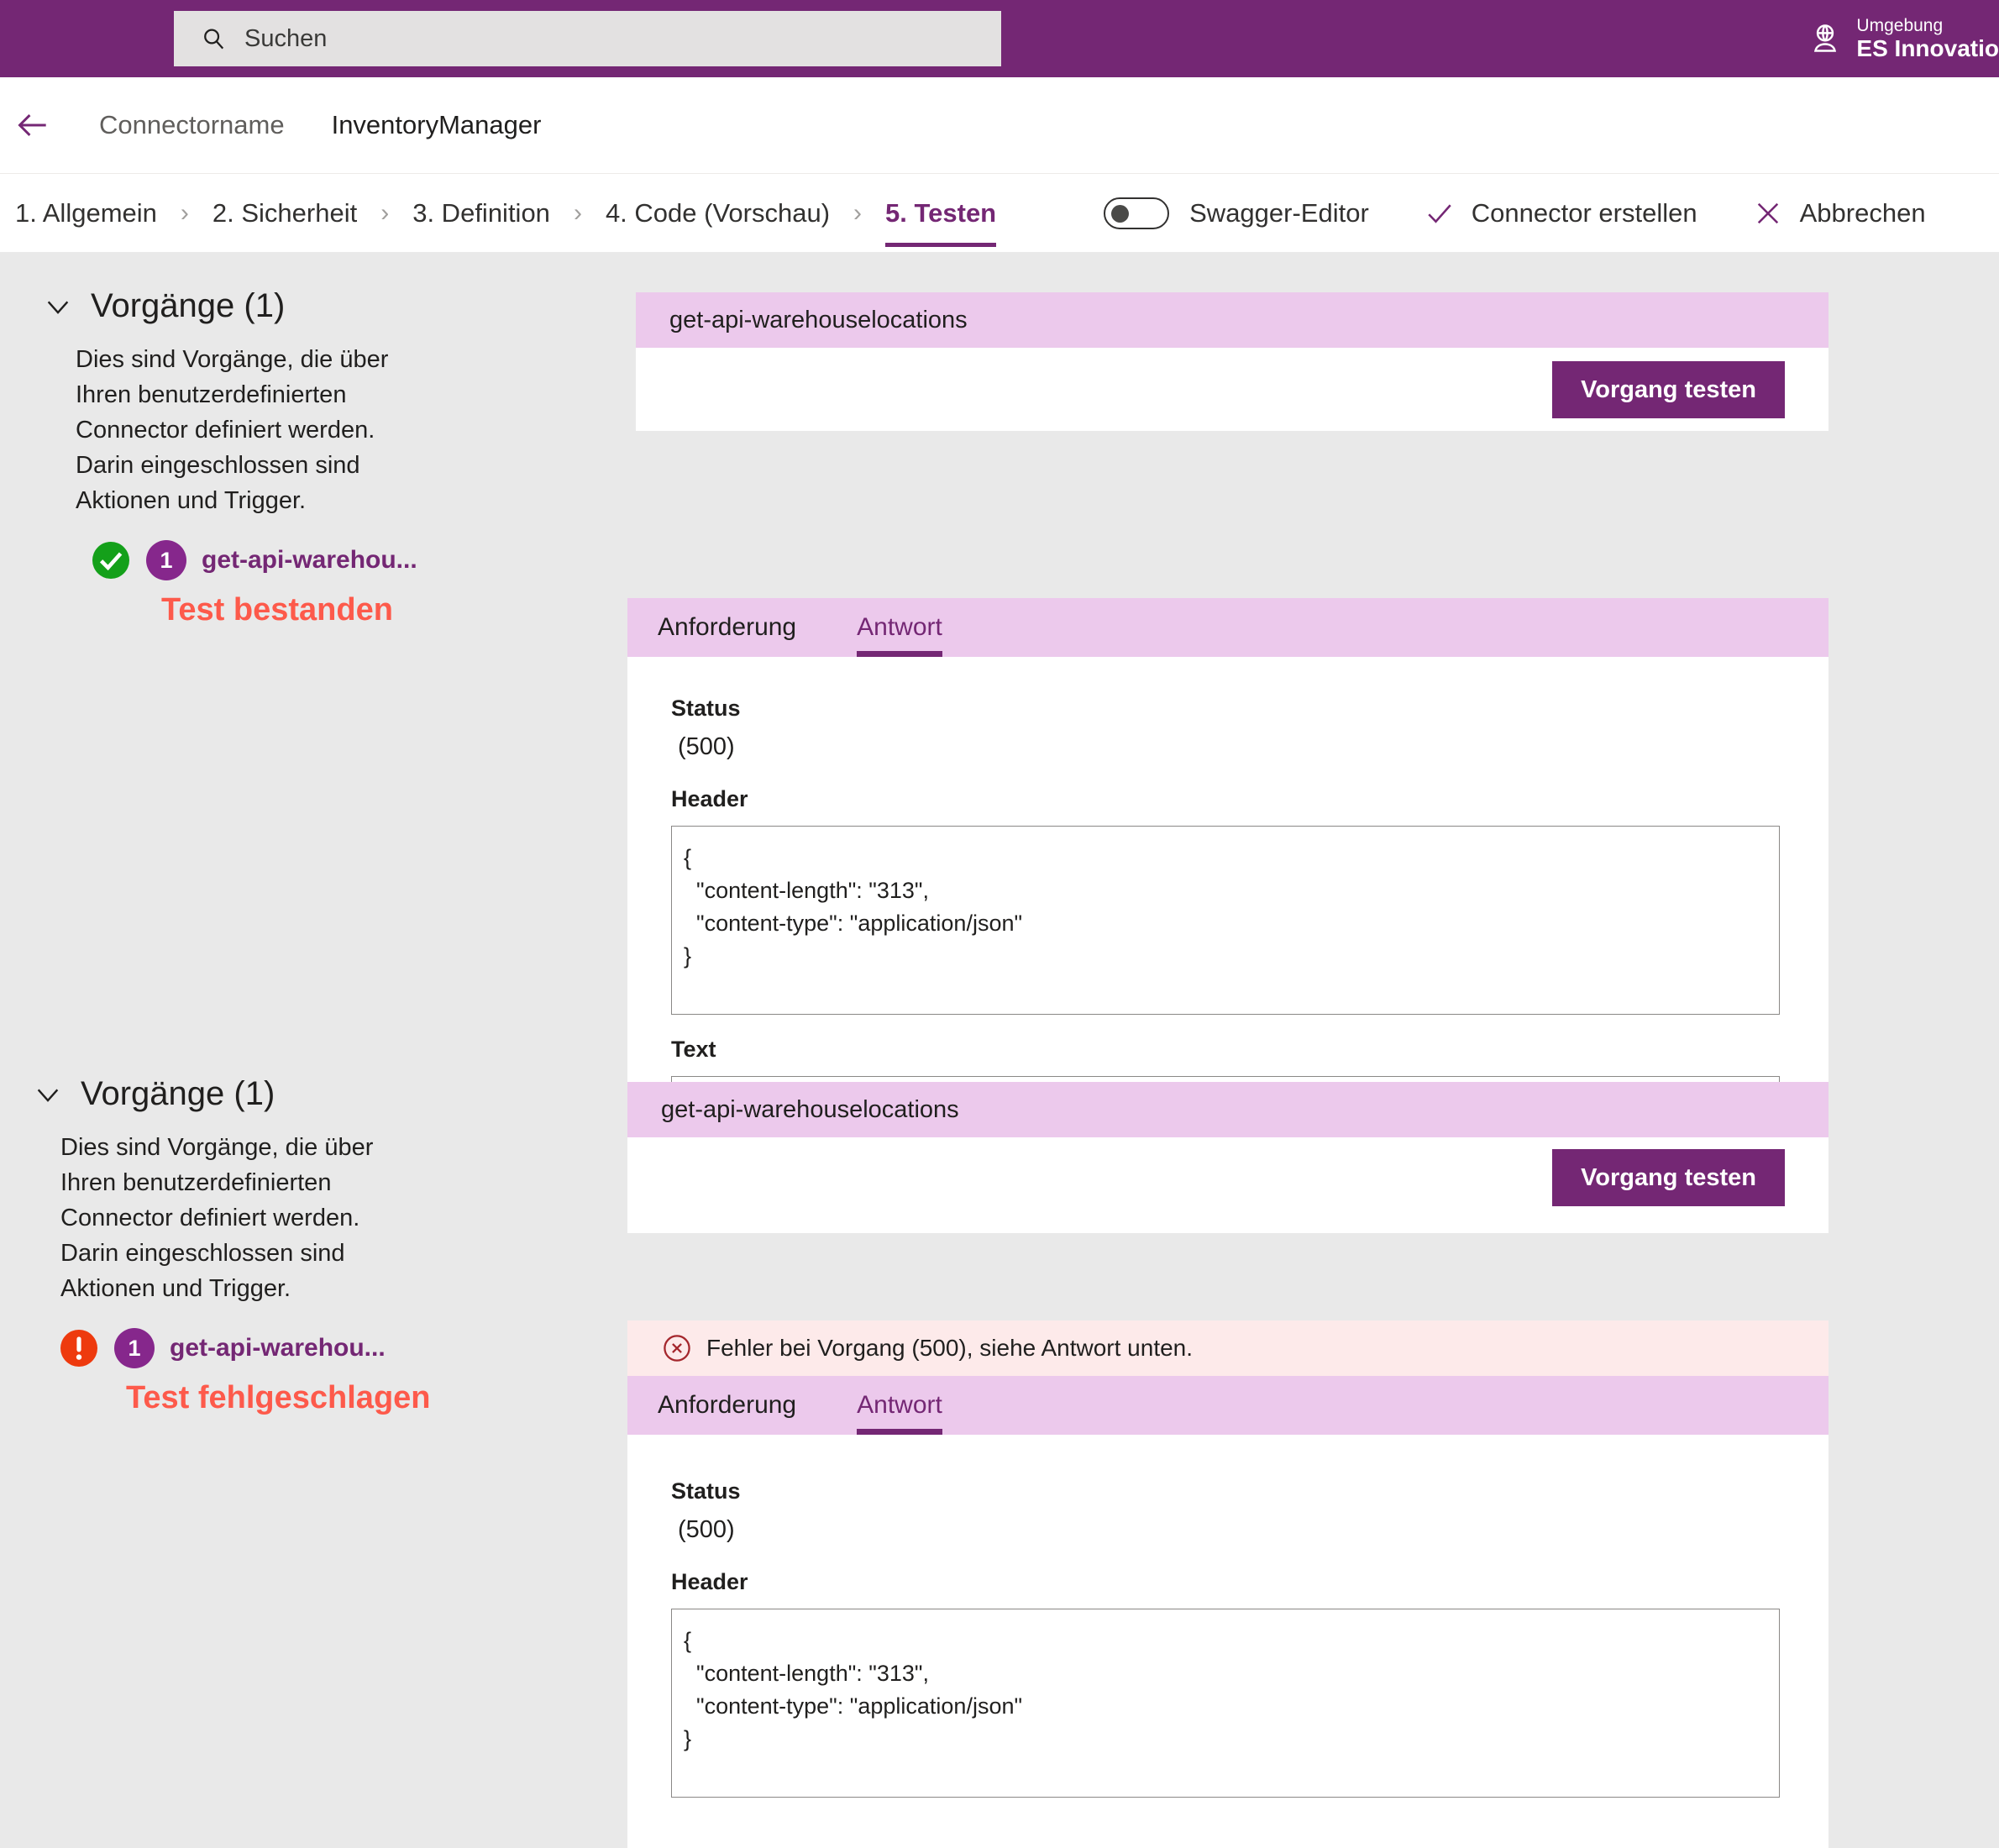 The height and width of the screenshot is (1848, 1999). I want to click on operations-header-failed: Vorgänge (1), so click(328, 1094).